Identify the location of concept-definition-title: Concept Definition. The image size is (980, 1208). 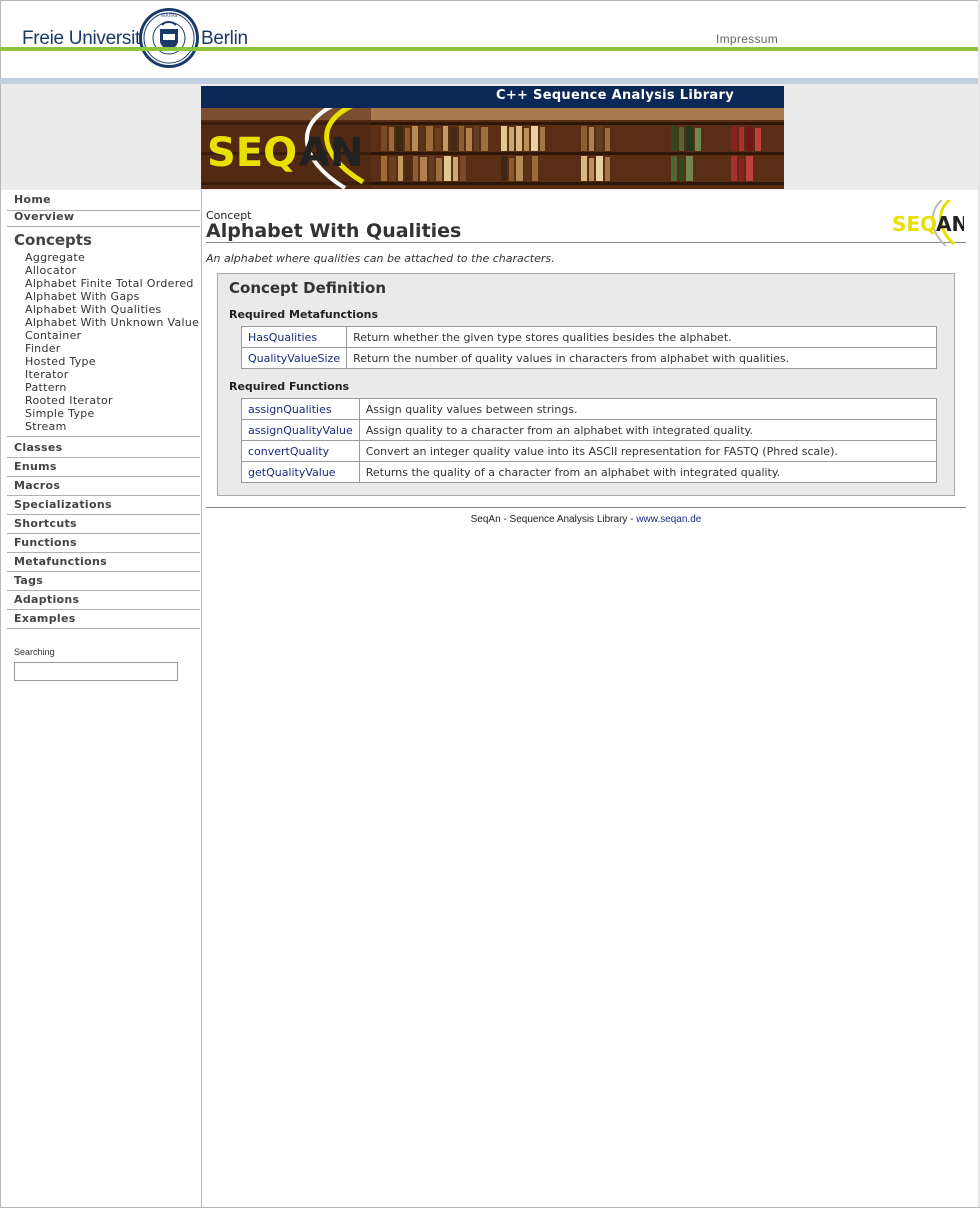
(308, 288).